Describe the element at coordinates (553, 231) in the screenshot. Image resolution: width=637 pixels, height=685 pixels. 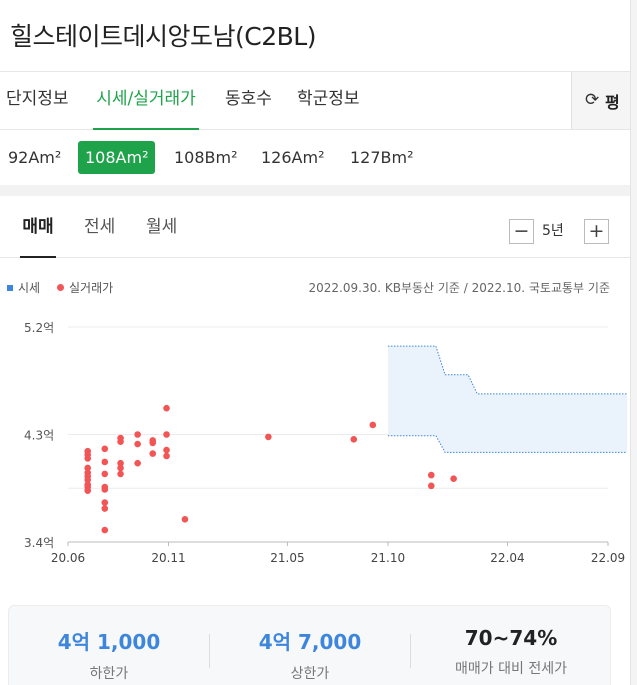
I see `range-label: 5년` at that location.